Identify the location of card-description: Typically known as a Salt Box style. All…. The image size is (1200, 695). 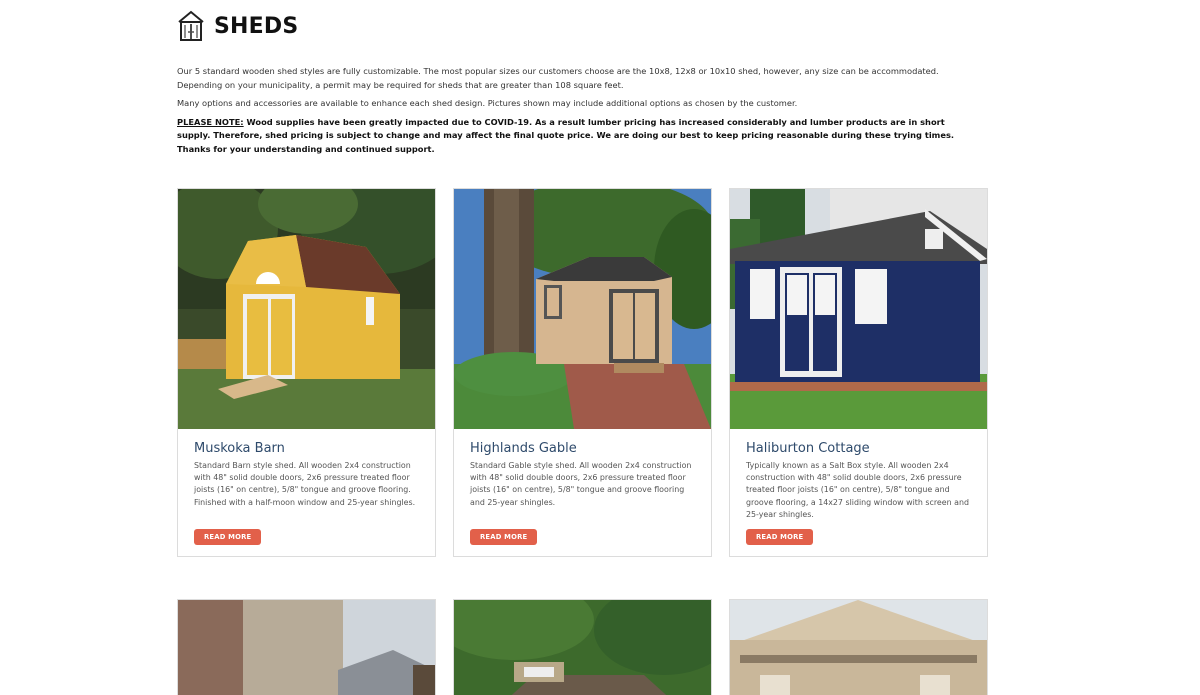
(857, 490).